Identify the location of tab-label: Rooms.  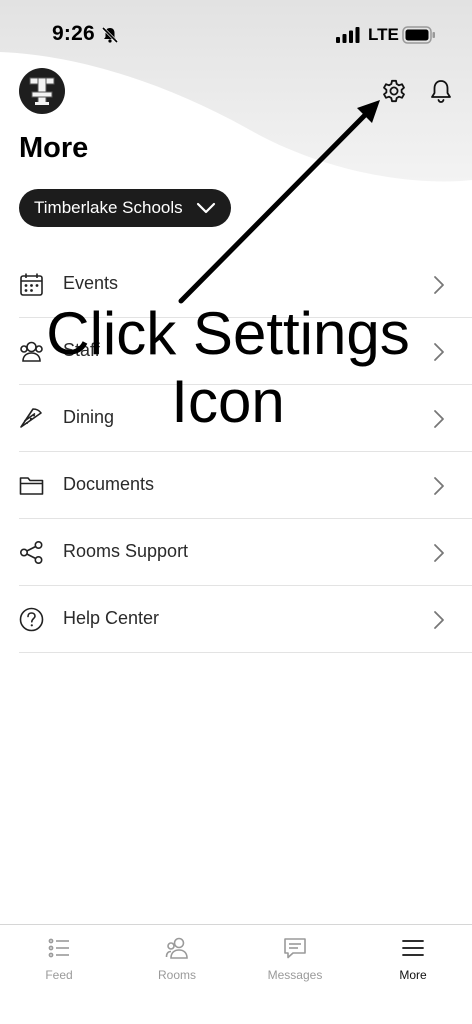
(176, 975).